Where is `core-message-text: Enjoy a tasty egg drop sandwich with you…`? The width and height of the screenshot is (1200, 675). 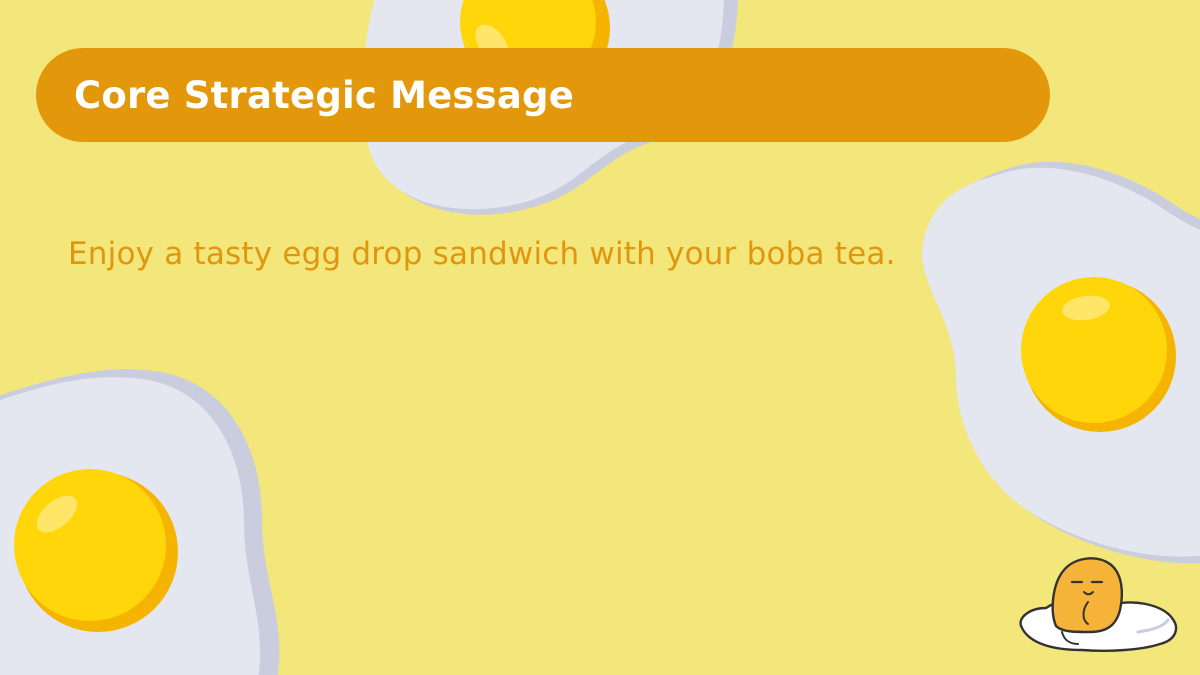 core-message-text: Enjoy a tasty egg drop sandwich with you… is located at coordinates (482, 254).